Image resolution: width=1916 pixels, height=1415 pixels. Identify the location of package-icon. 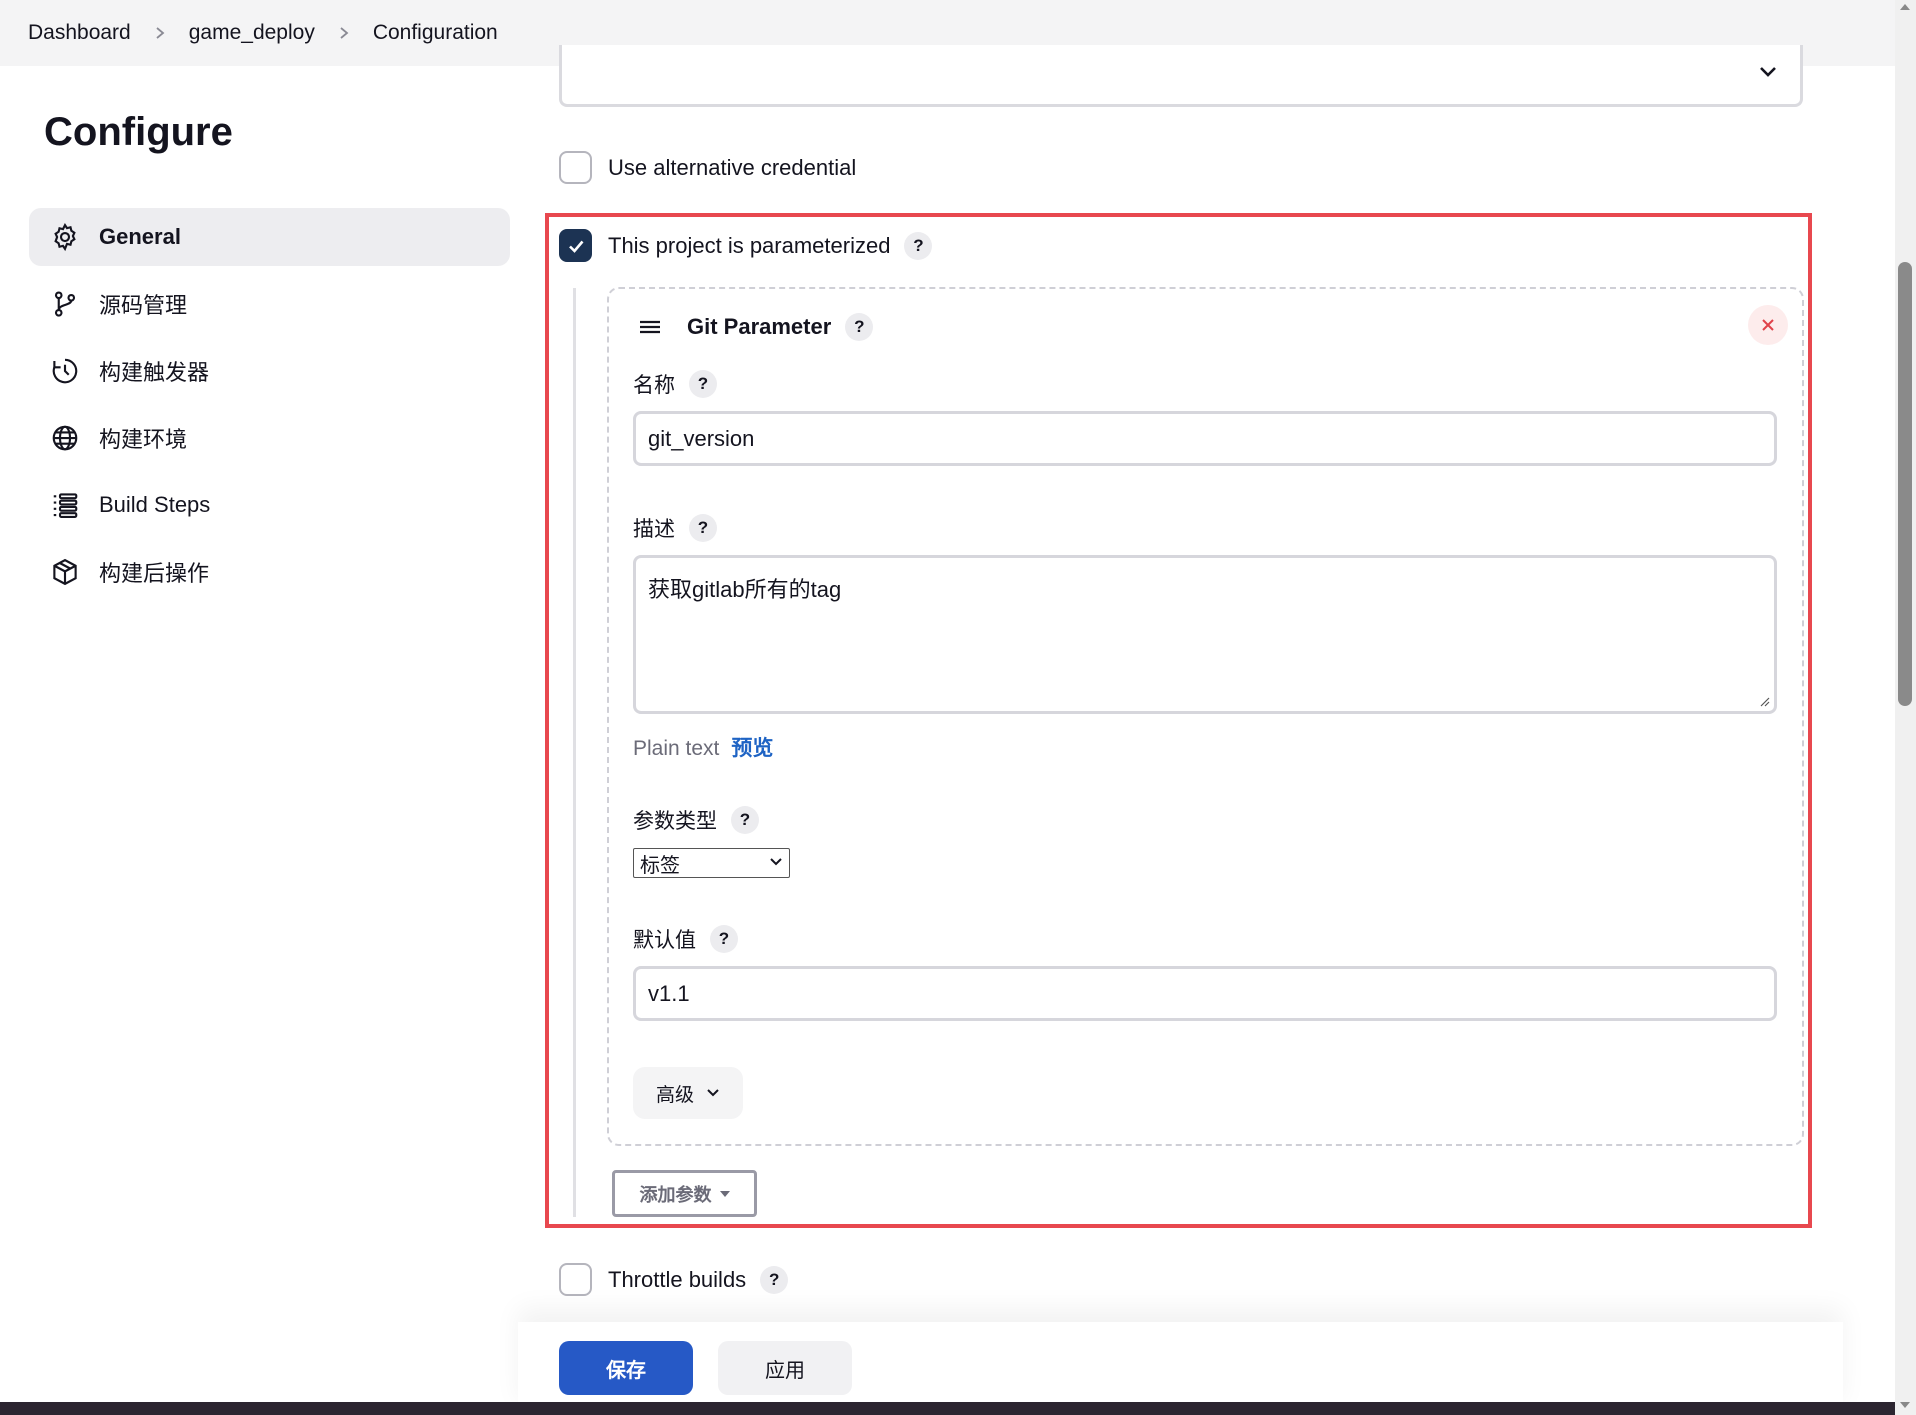
(65, 572).